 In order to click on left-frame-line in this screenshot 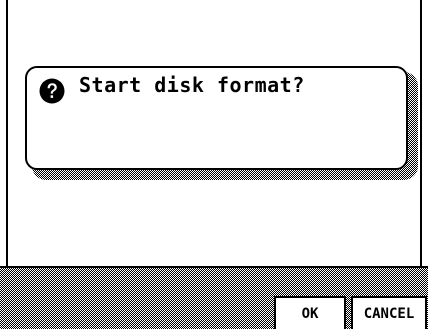, I will do `click(7, 134)`.